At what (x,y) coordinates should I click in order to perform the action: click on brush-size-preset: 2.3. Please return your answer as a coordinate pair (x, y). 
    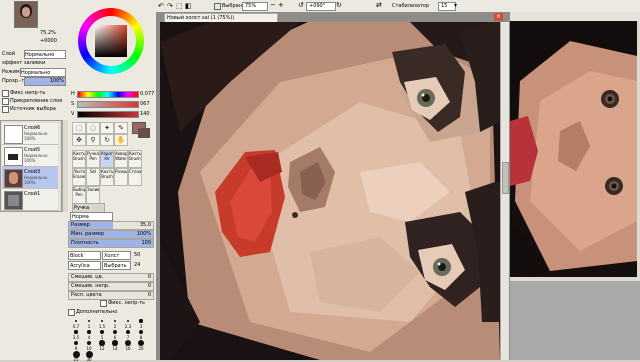
    Looking at the image, I should click on (128, 323).